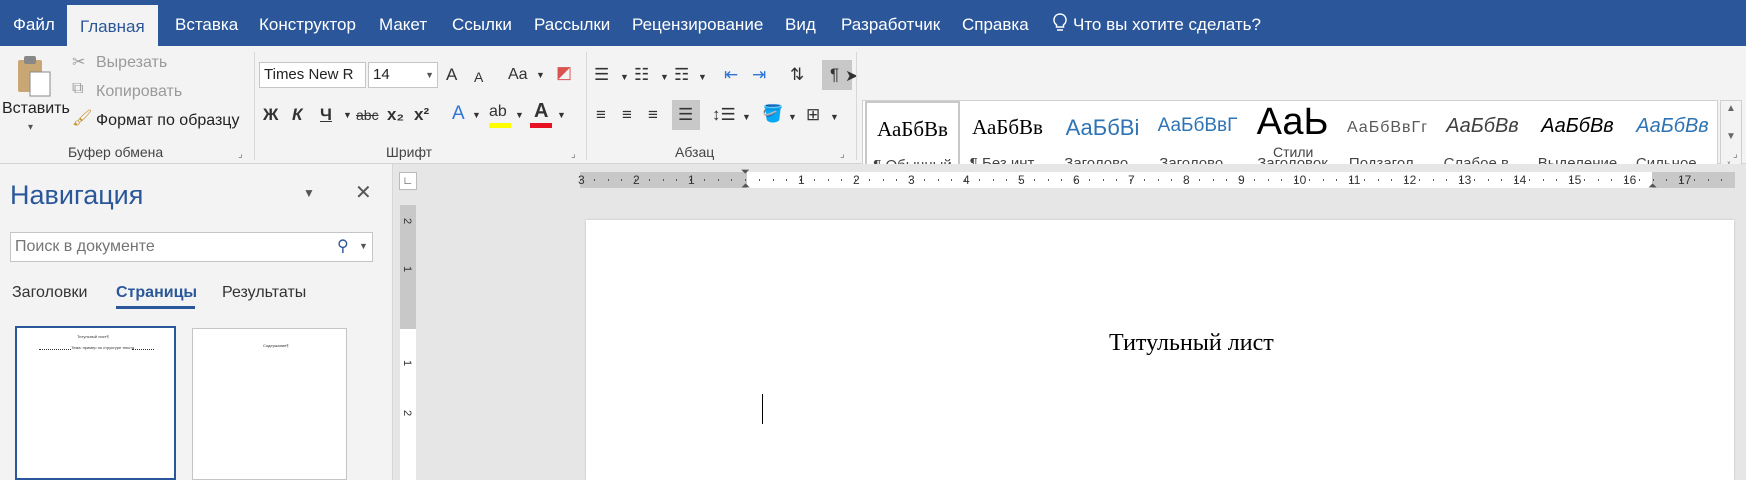  I want to click on clipboard-launcher-icon: ⌟, so click(240, 154).